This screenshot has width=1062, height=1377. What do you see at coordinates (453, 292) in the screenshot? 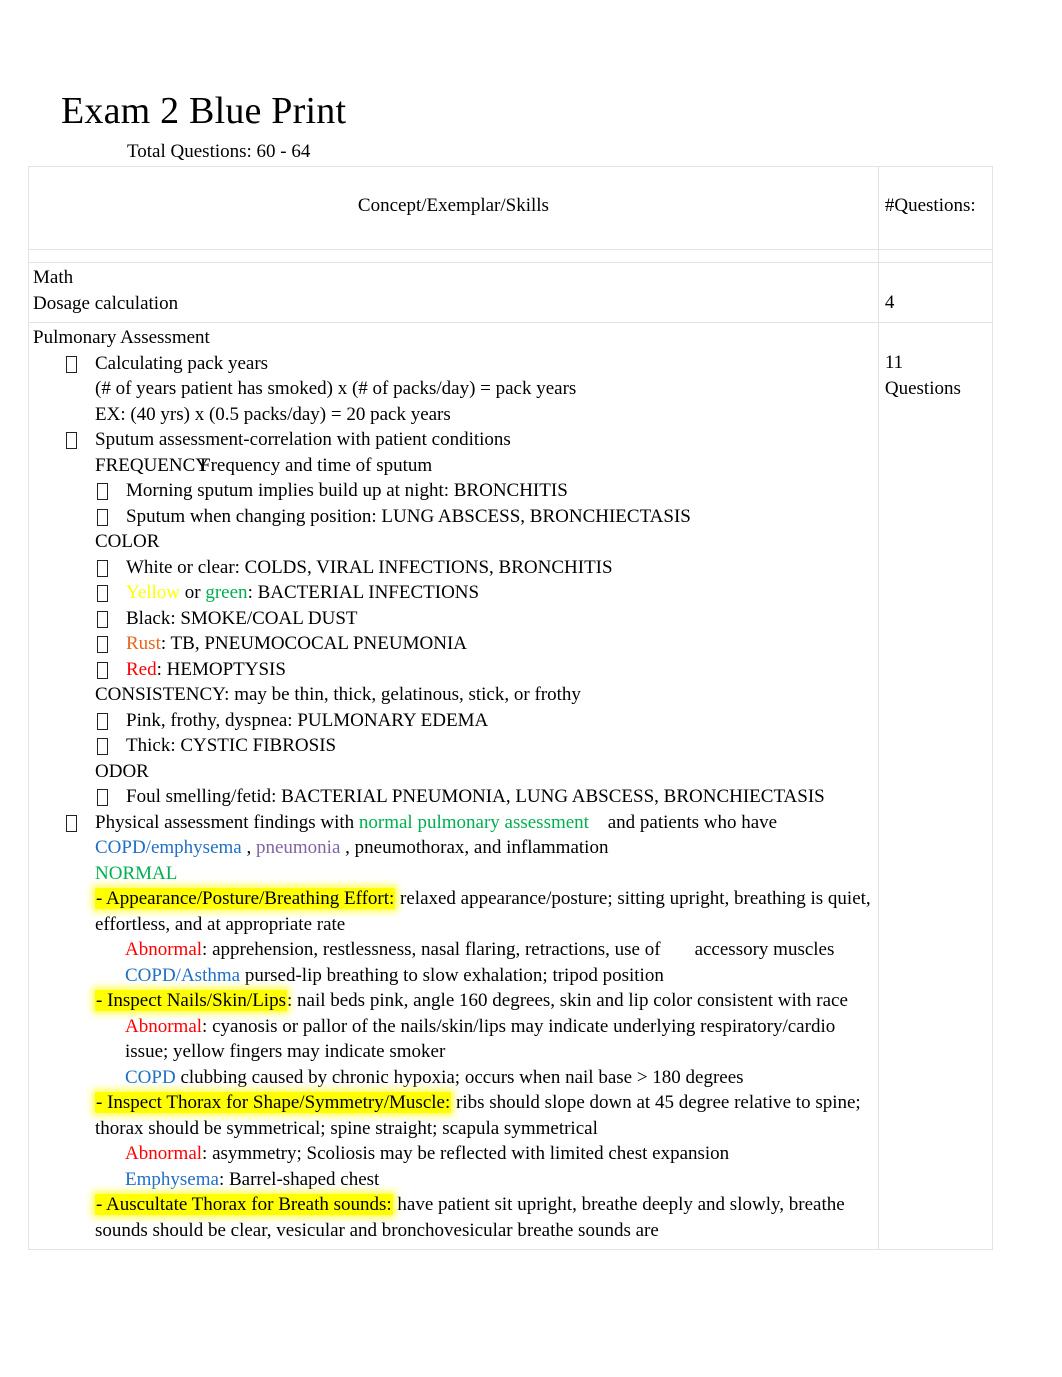
I see `math-concept-cell: Math Dosage calculation` at bounding box center [453, 292].